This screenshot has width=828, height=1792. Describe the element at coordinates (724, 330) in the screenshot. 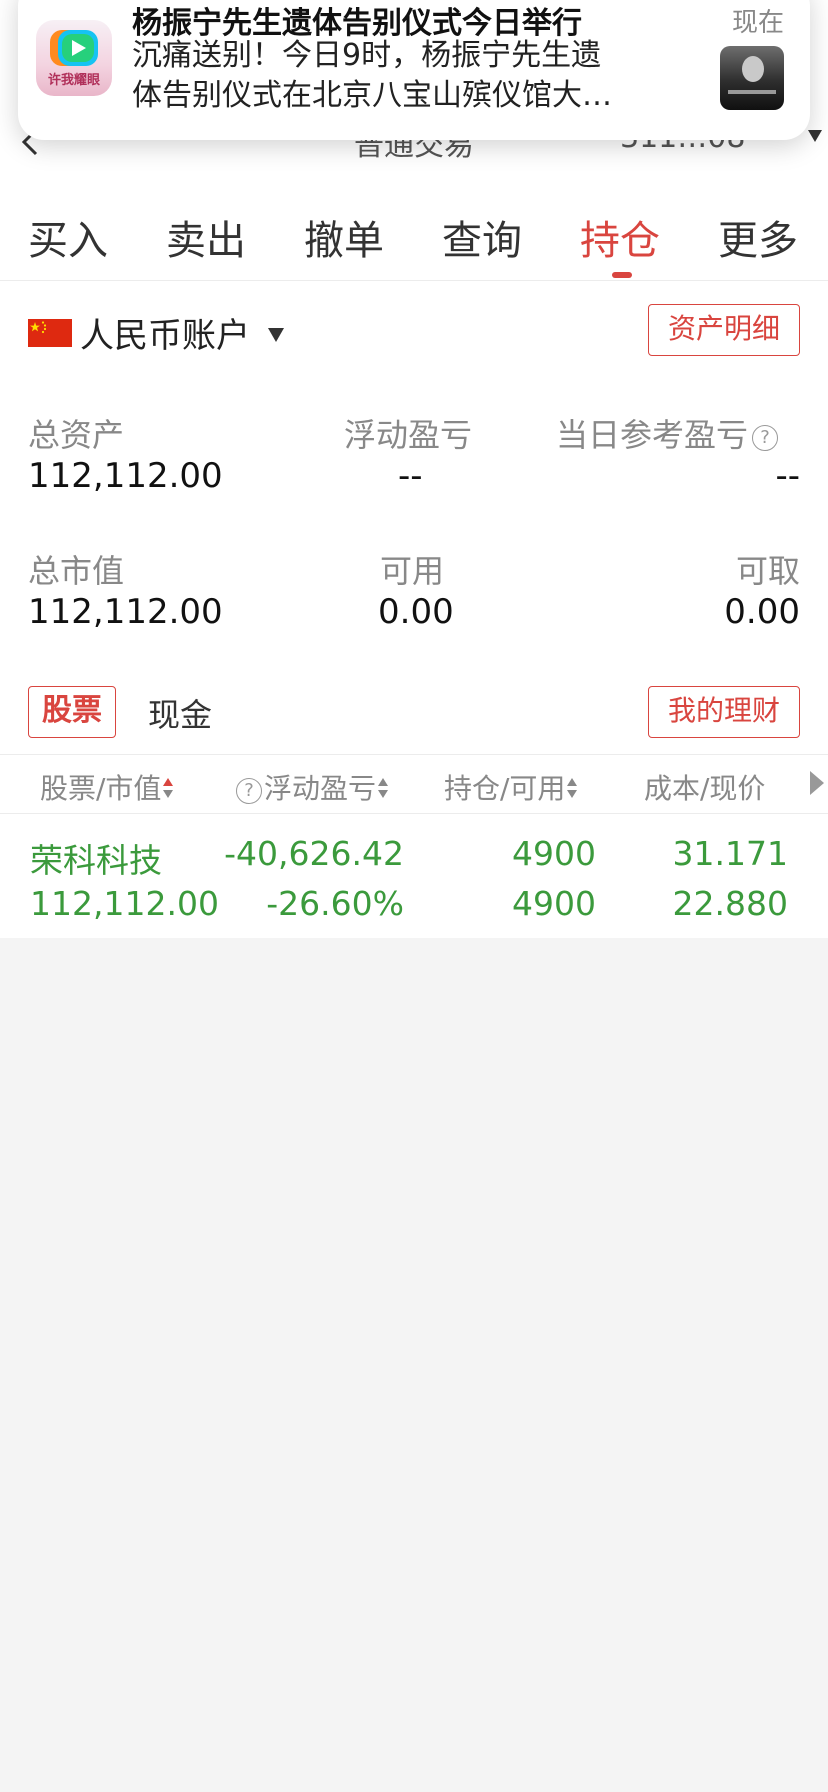

I see `asset-detail-button: 资产明细` at that location.